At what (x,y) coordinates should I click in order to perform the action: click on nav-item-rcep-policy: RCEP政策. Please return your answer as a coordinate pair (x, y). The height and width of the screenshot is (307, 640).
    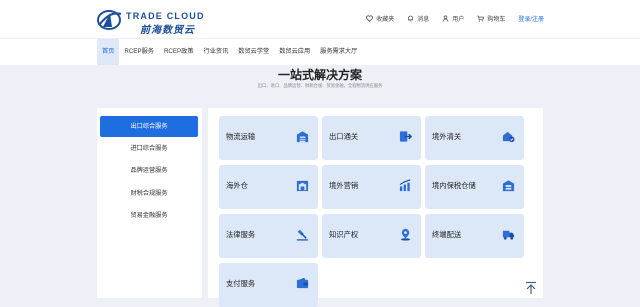
    Looking at the image, I should click on (179, 52).